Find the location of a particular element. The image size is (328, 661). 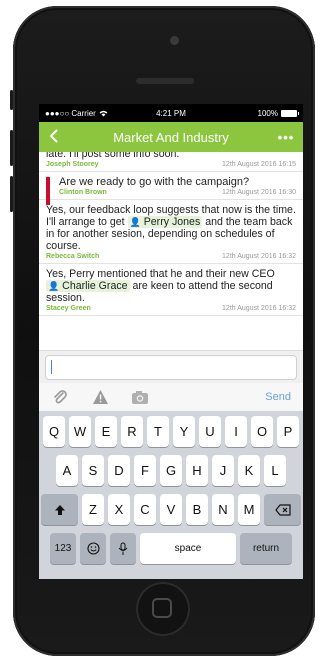

mention-name: Perry Jones is located at coordinates (172, 222).